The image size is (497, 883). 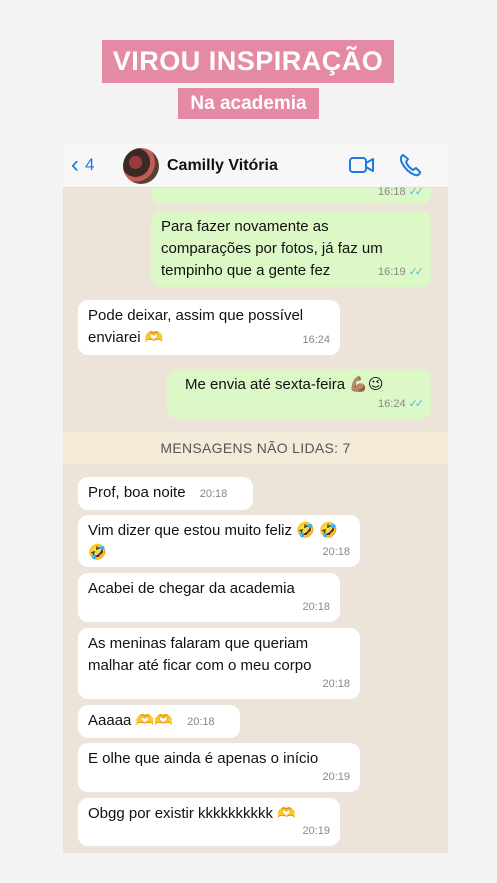 What do you see at coordinates (75, 164) in the screenshot?
I see `chevron-left-icon: ‹` at bounding box center [75, 164].